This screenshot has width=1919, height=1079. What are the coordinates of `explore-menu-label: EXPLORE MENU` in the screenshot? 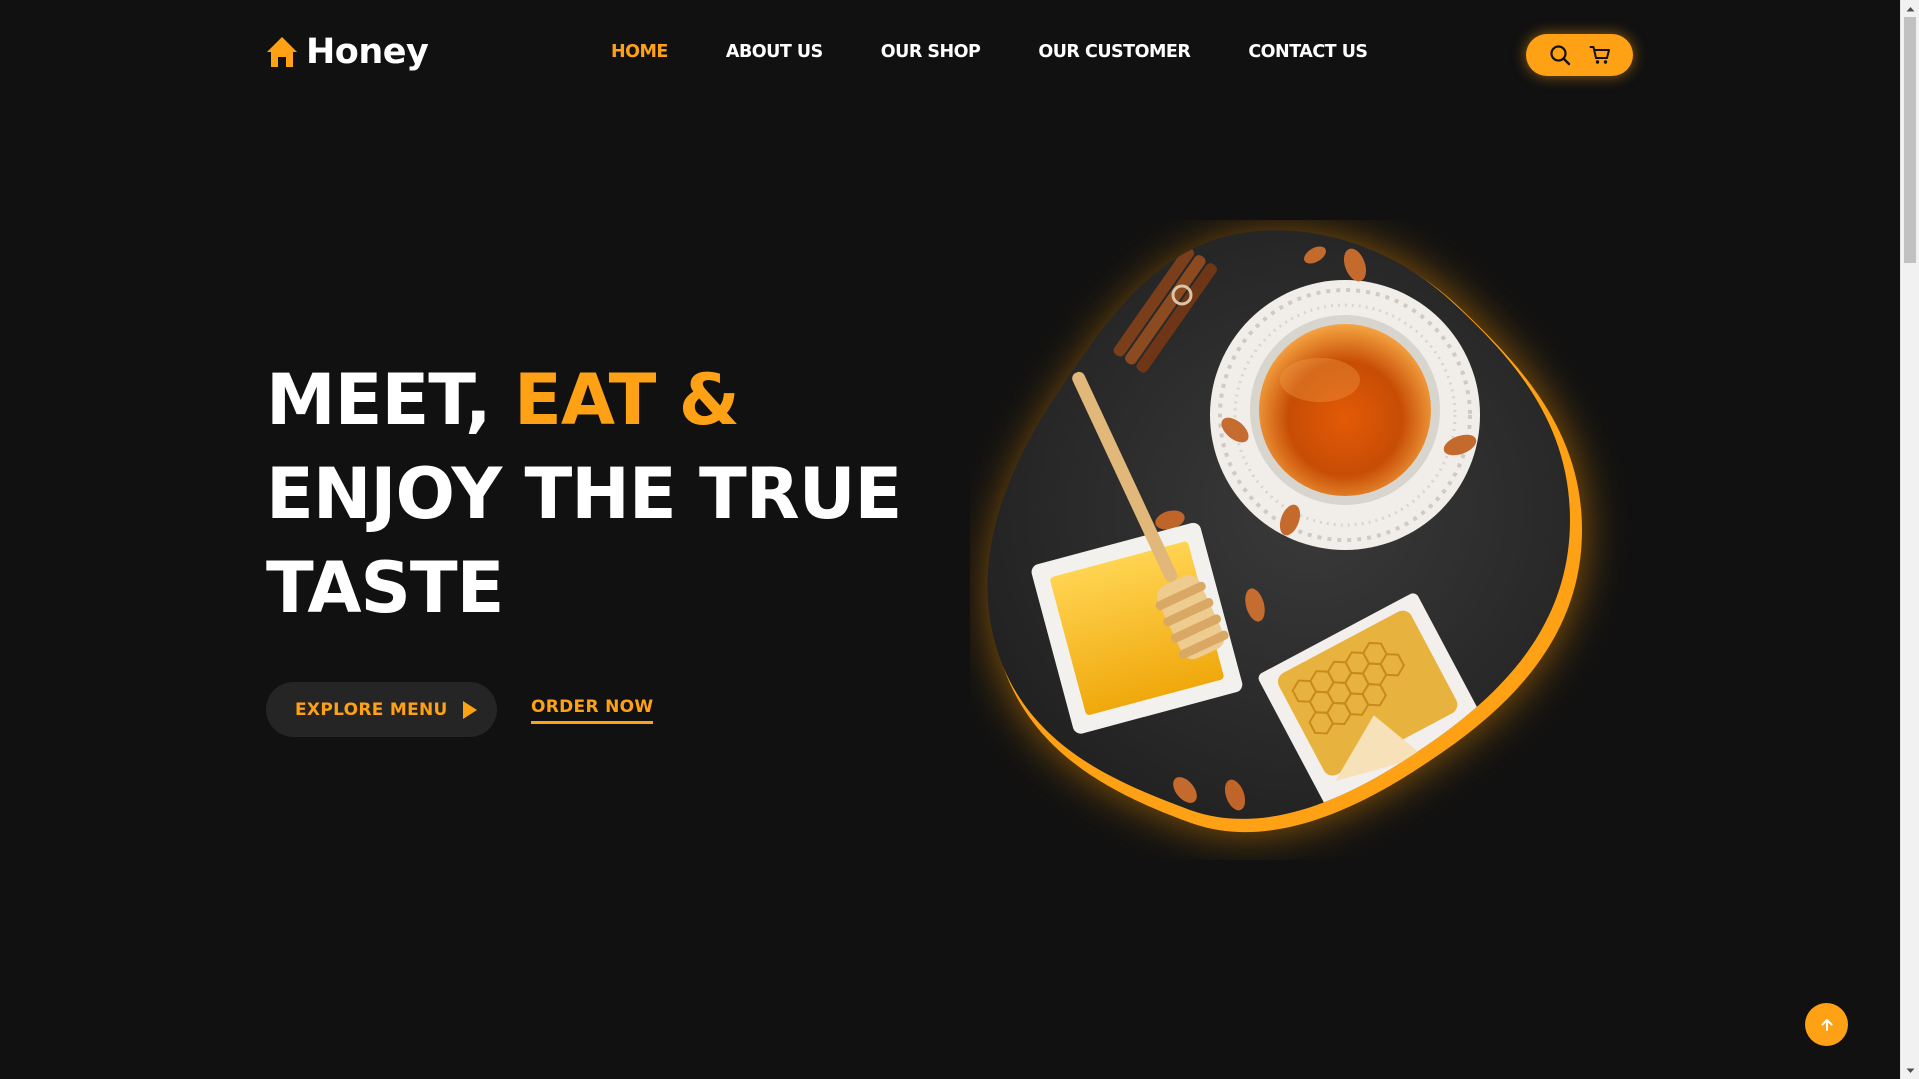 It's located at (371, 709).